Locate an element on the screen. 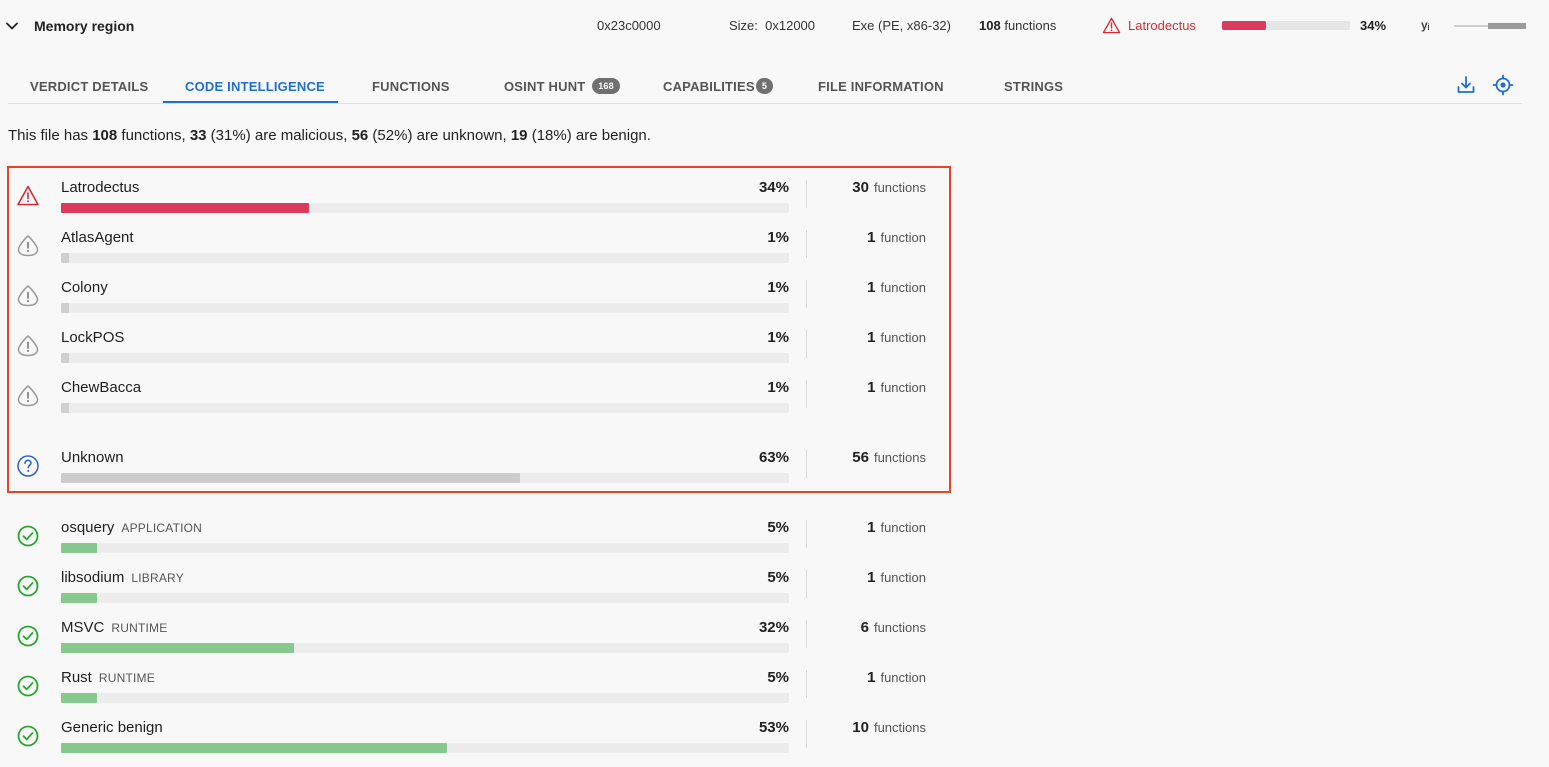 This screenshot has width=1549, height=767. family-row: Unknown 63% 56 functions is located at coordinates (473, 463).